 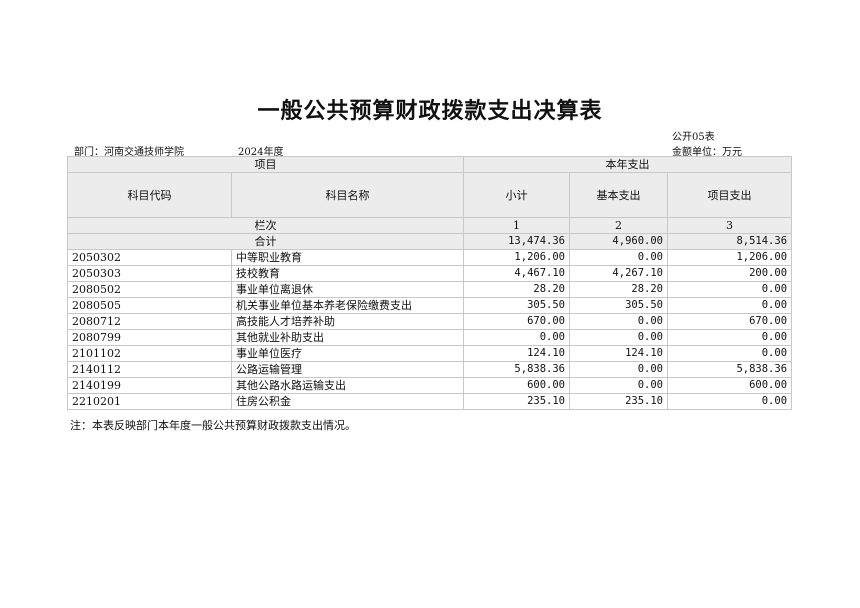 I want to click on footnote: 注：本表反映部门本年度一般公共预算财政拨款支出情况。, so click(x=213, y=425).